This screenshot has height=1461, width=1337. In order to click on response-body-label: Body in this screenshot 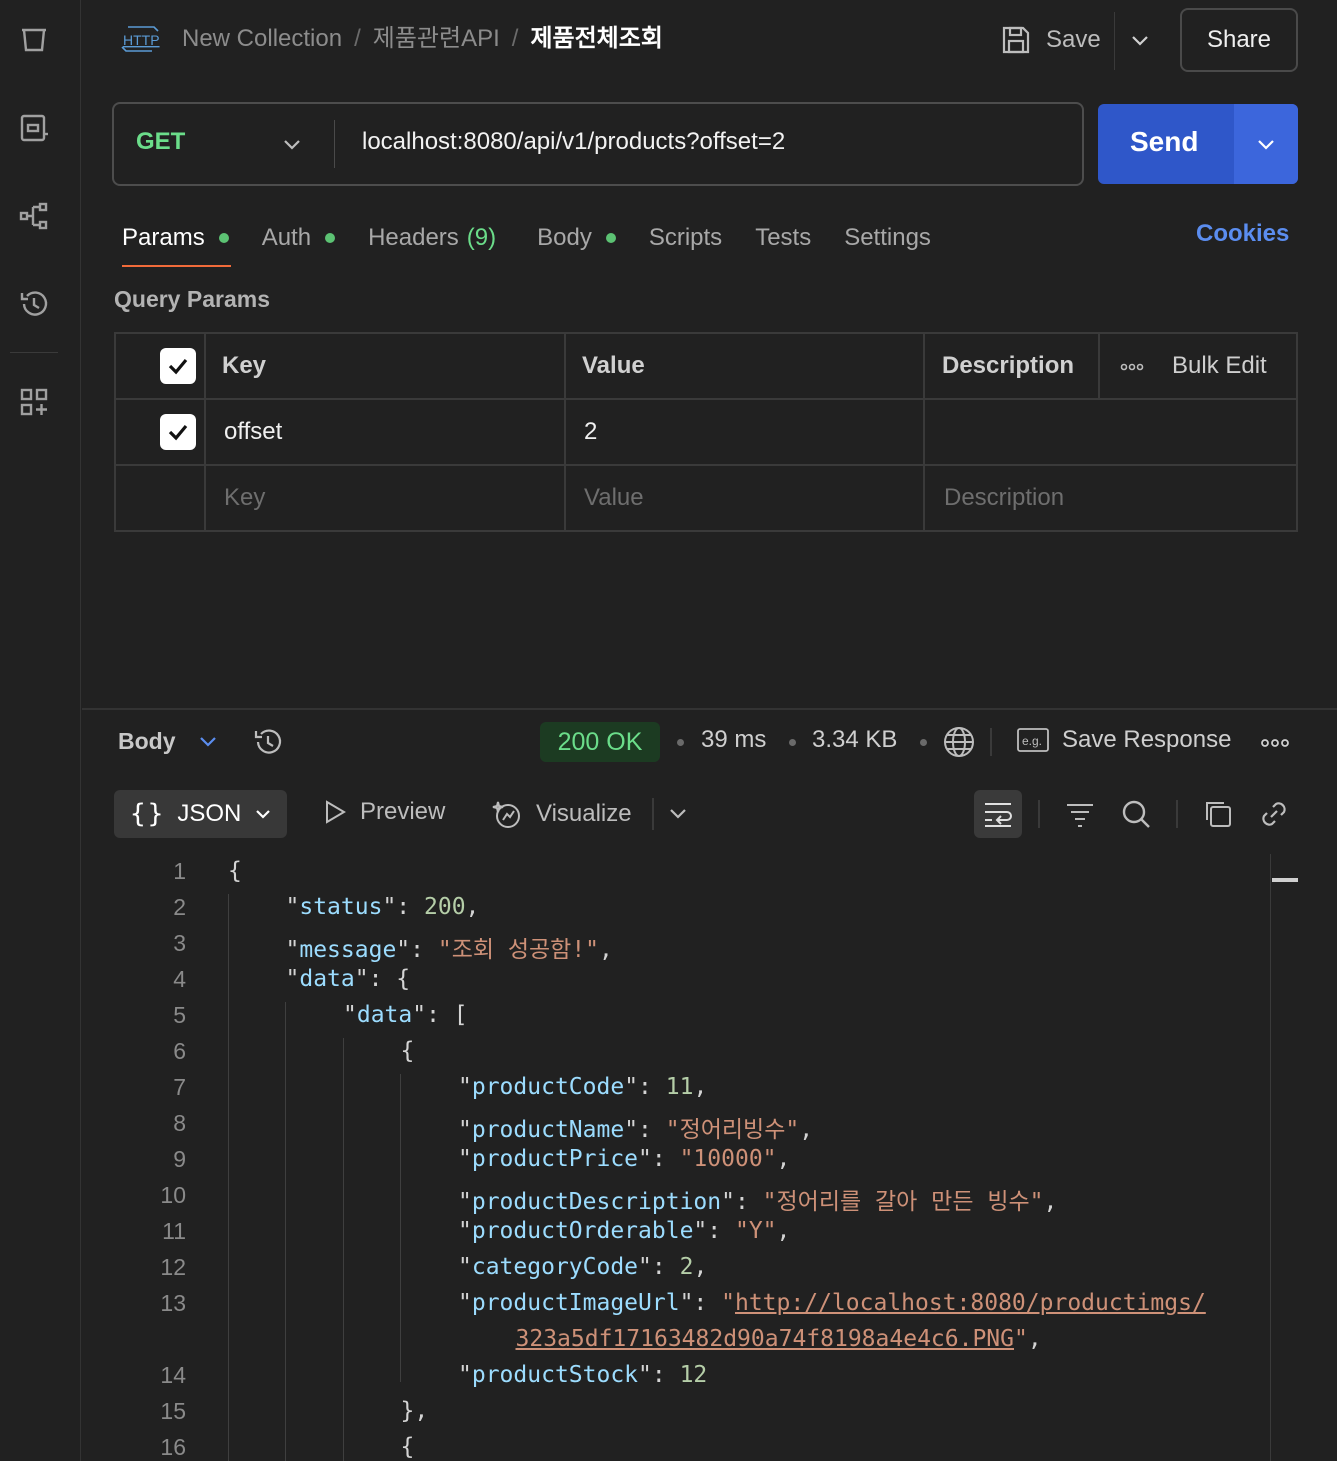, I will do `click(147, 741)`.